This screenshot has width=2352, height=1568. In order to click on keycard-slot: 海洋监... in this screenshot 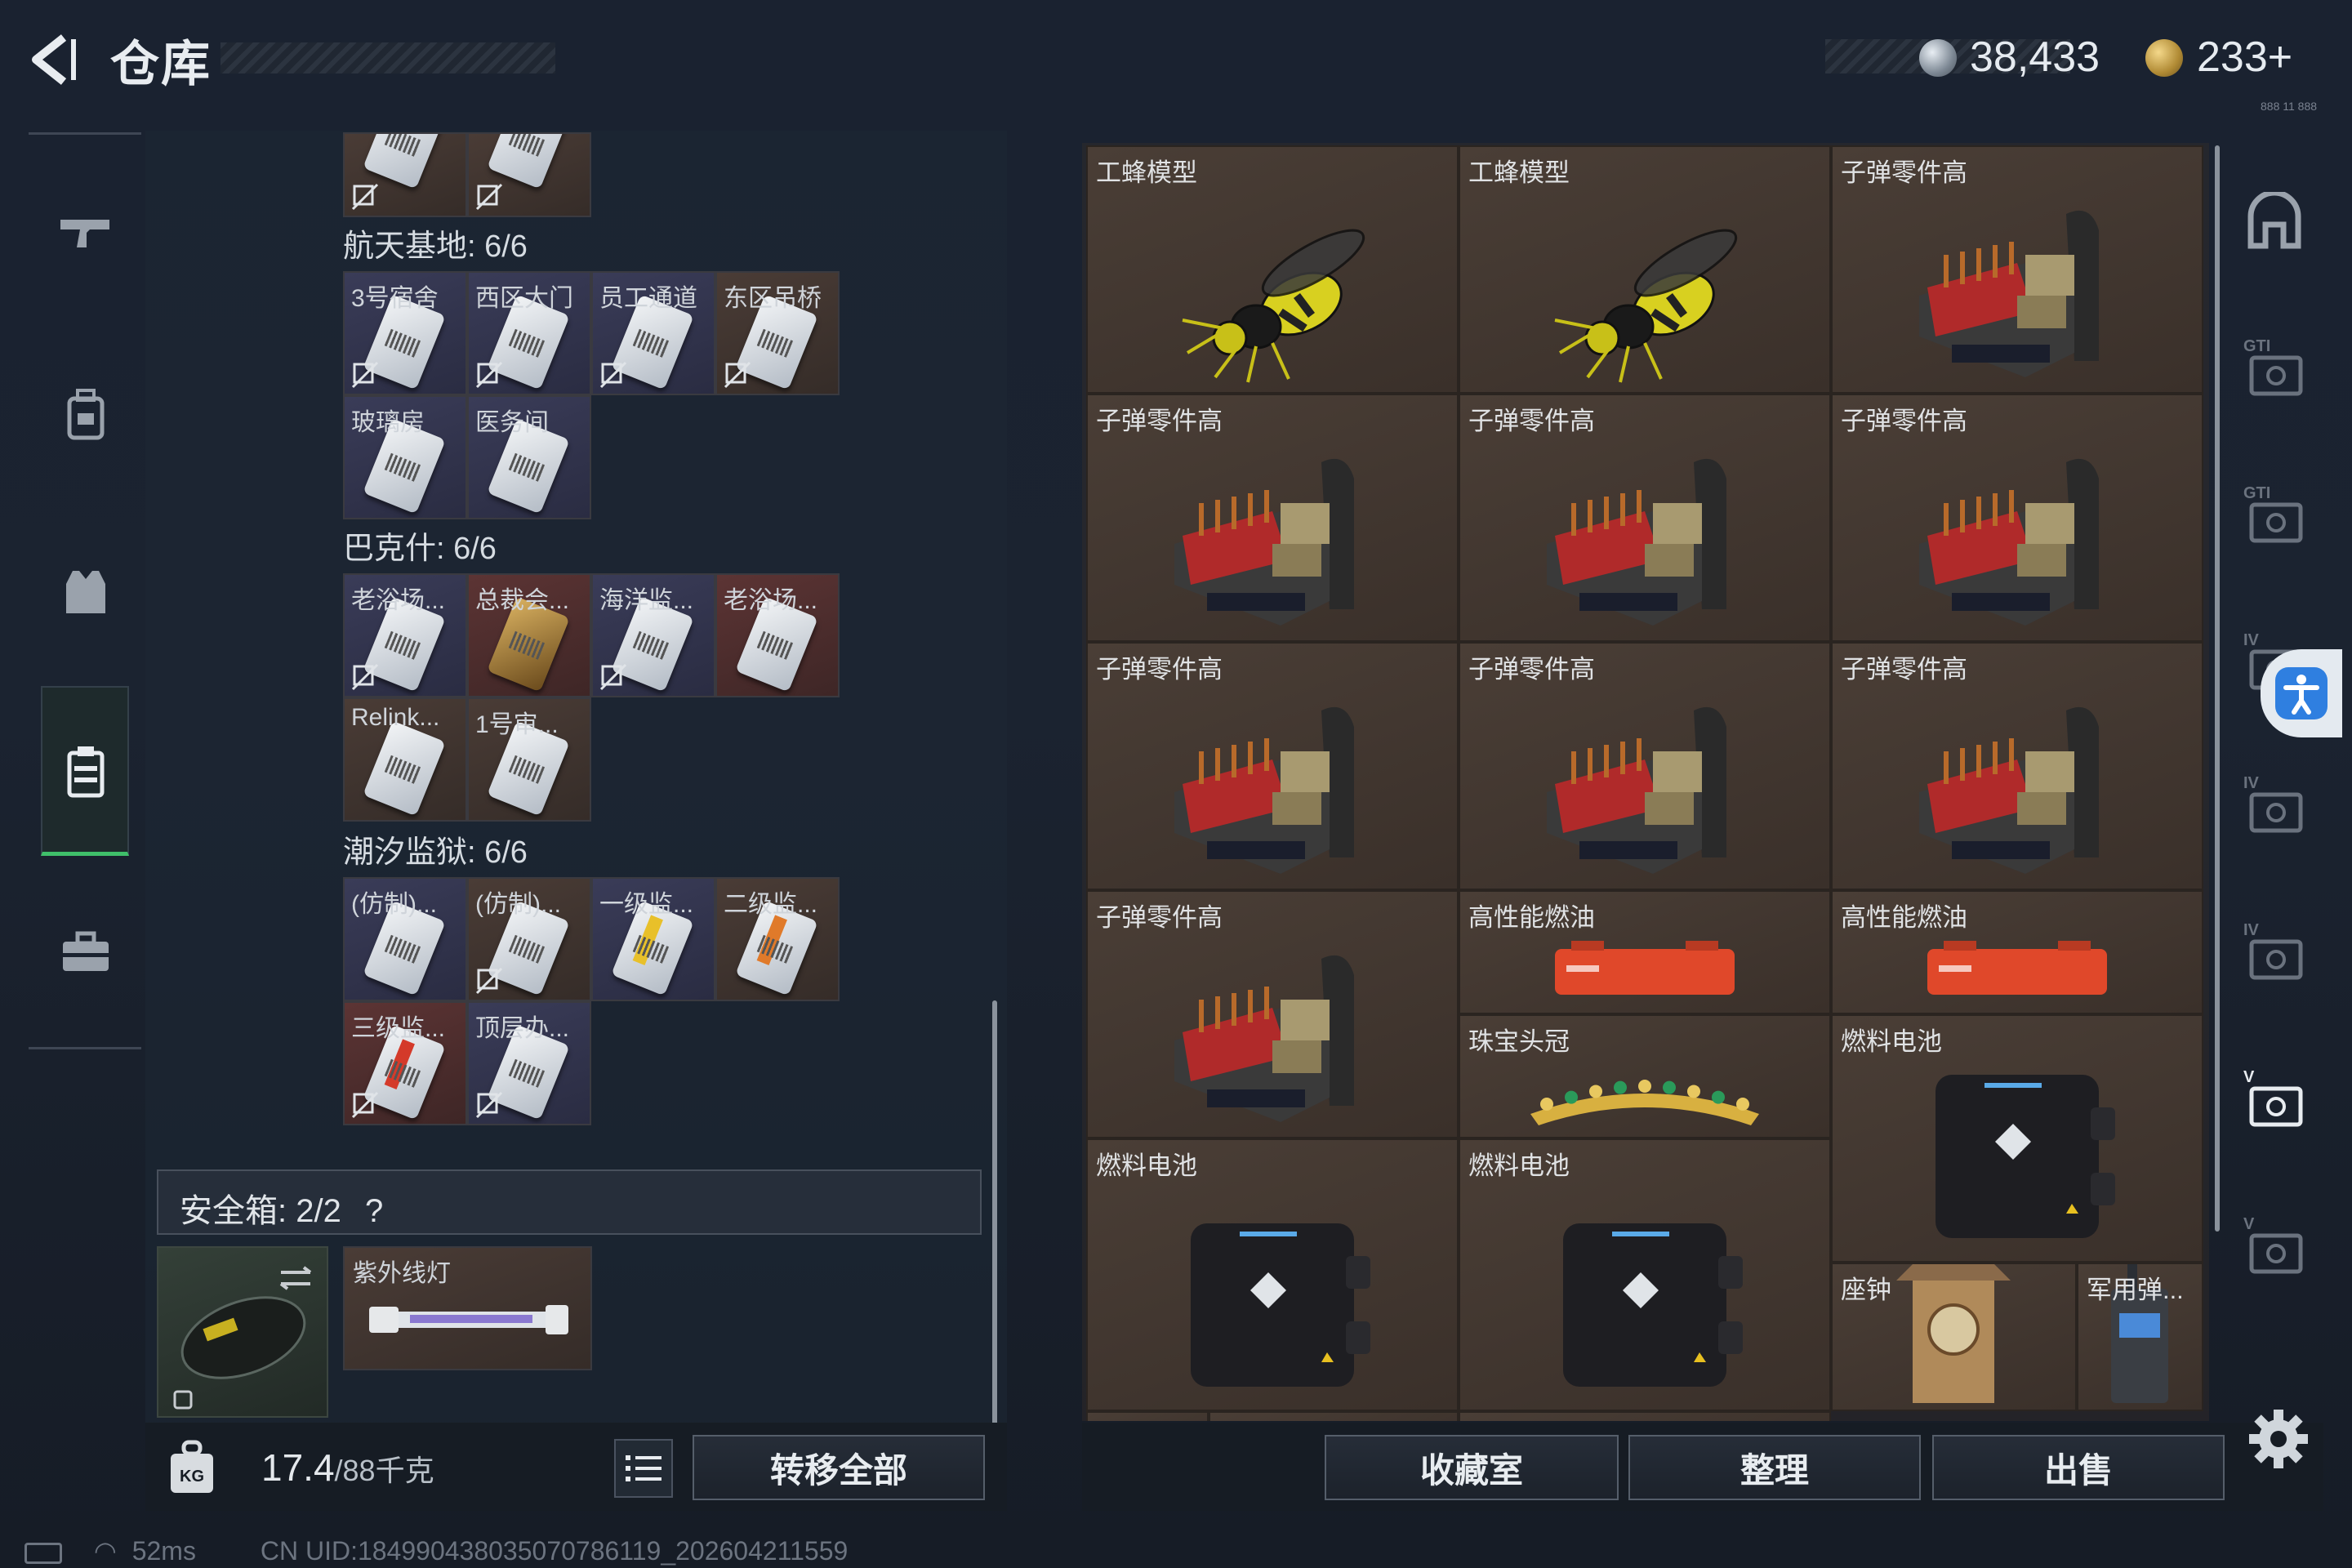, I will do `click(653, 635)`.